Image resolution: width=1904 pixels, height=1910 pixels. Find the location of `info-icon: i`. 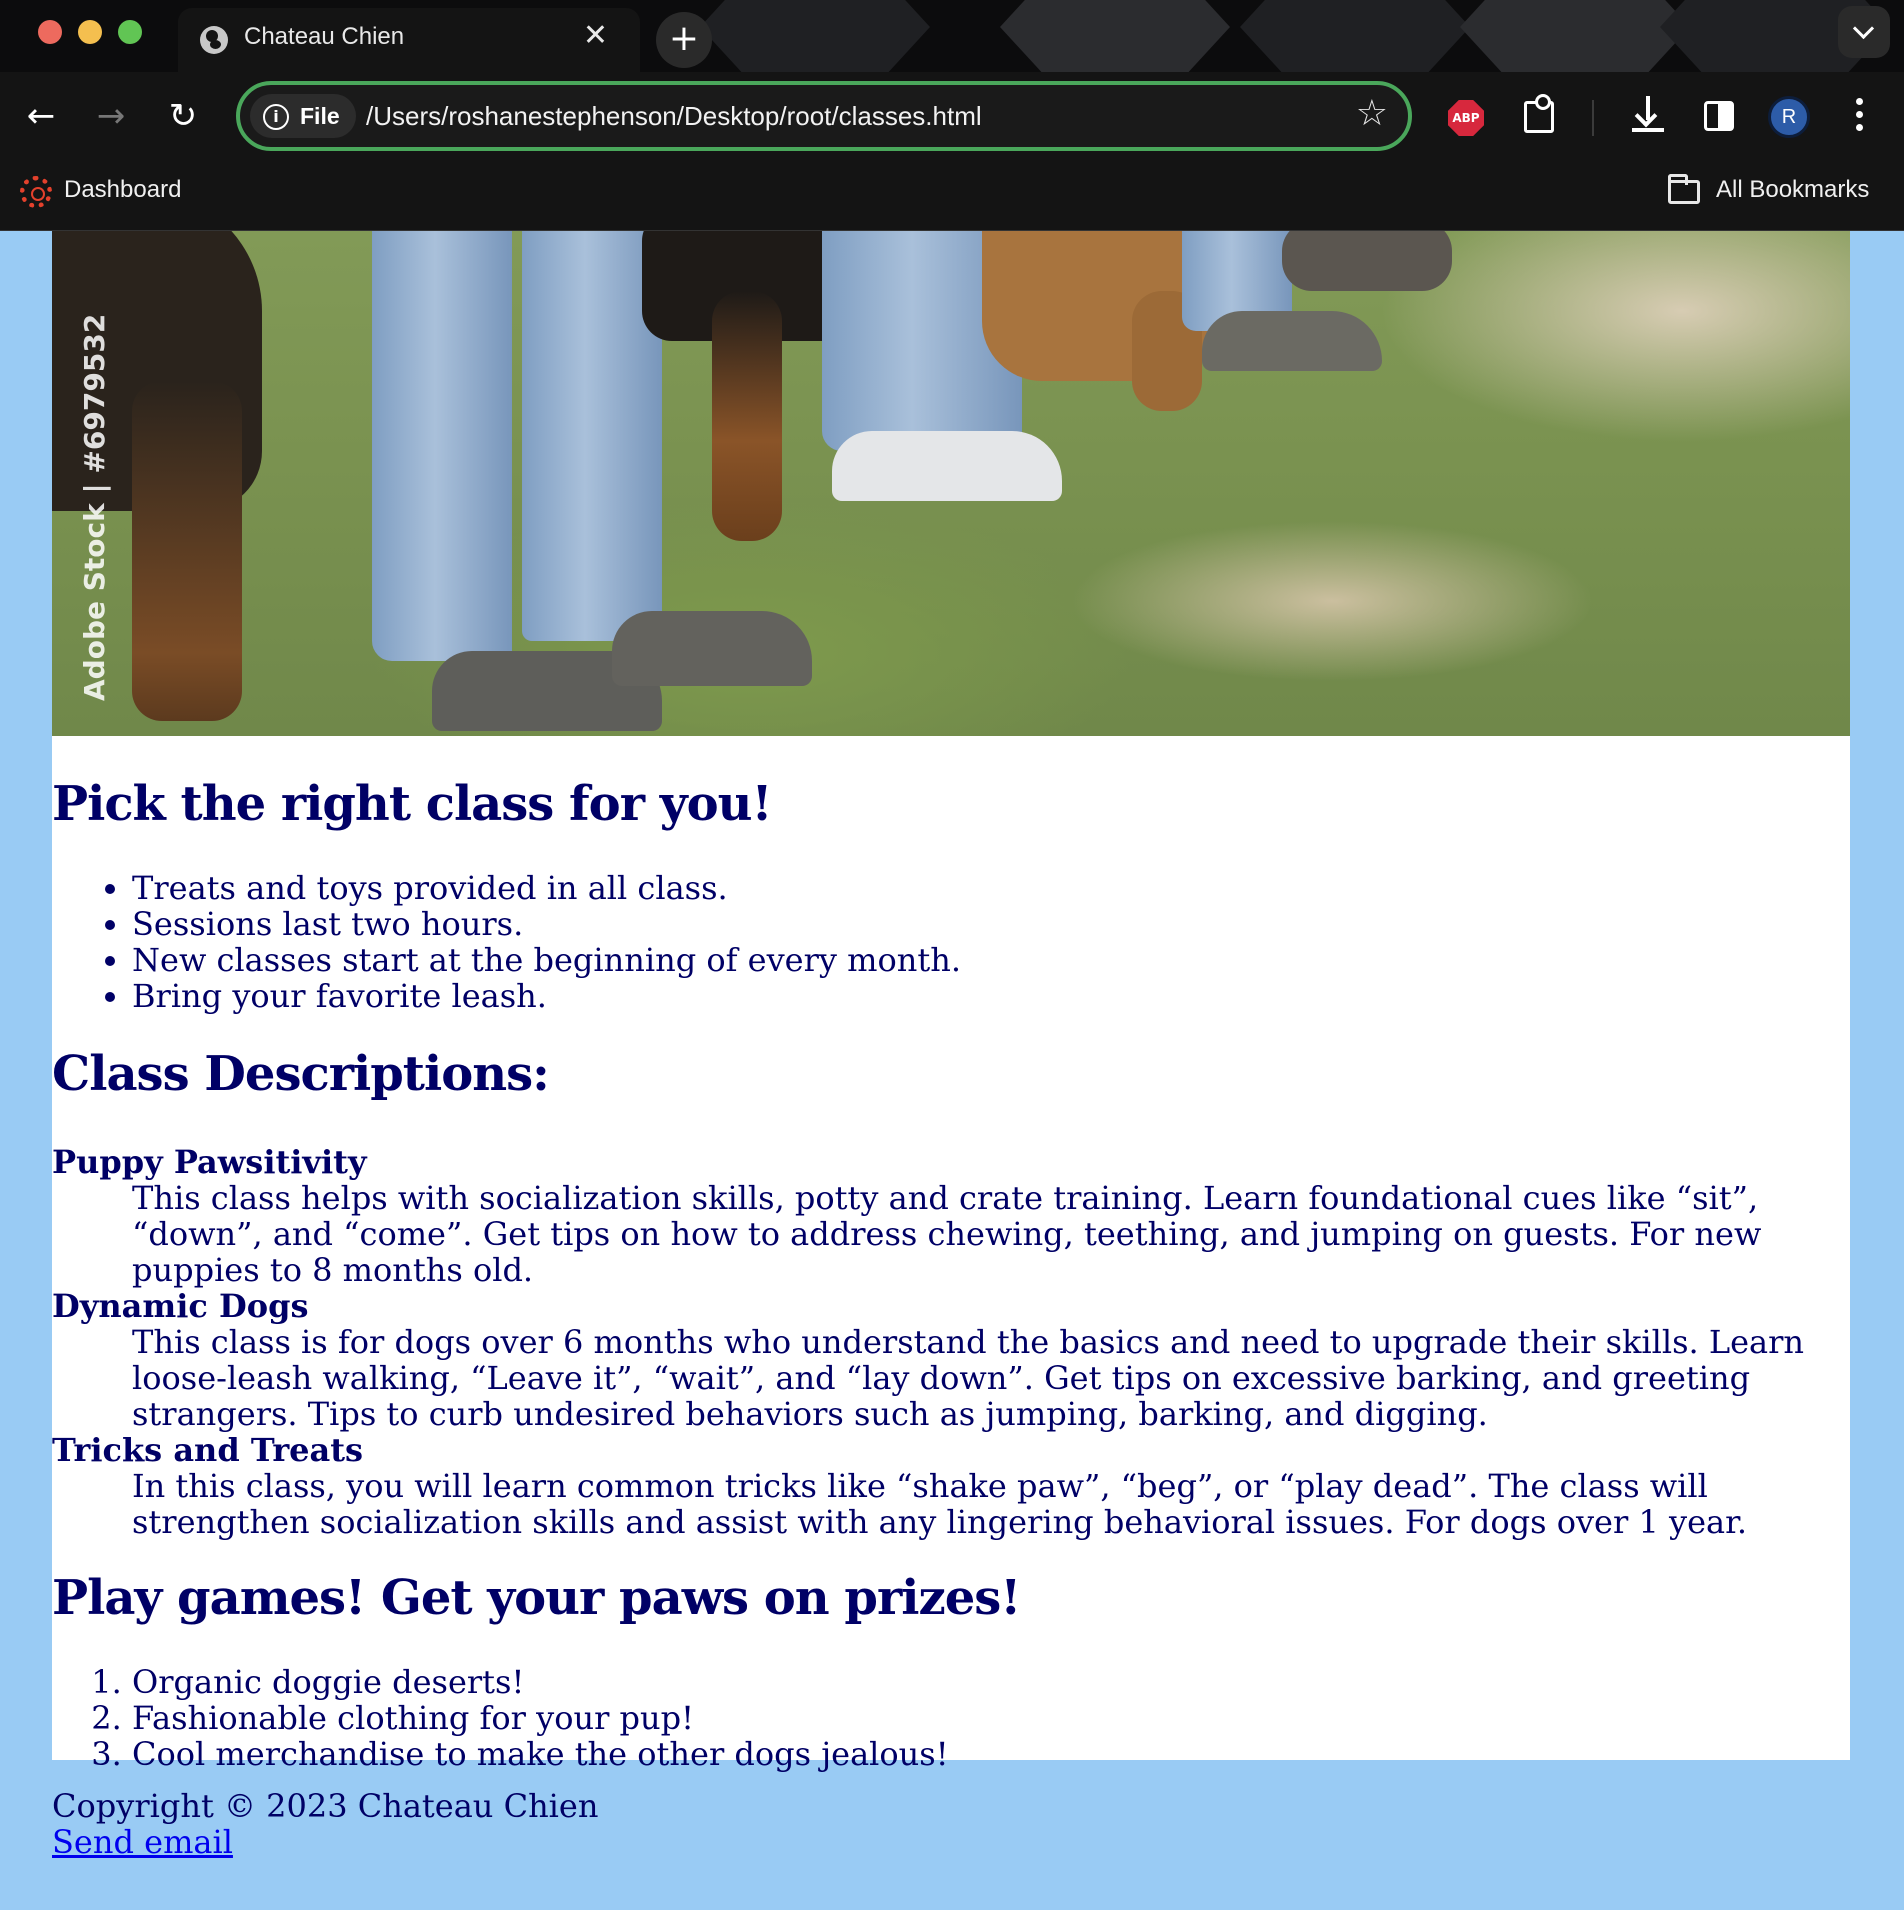

info-icon: i is located at coordinates (276, 117).